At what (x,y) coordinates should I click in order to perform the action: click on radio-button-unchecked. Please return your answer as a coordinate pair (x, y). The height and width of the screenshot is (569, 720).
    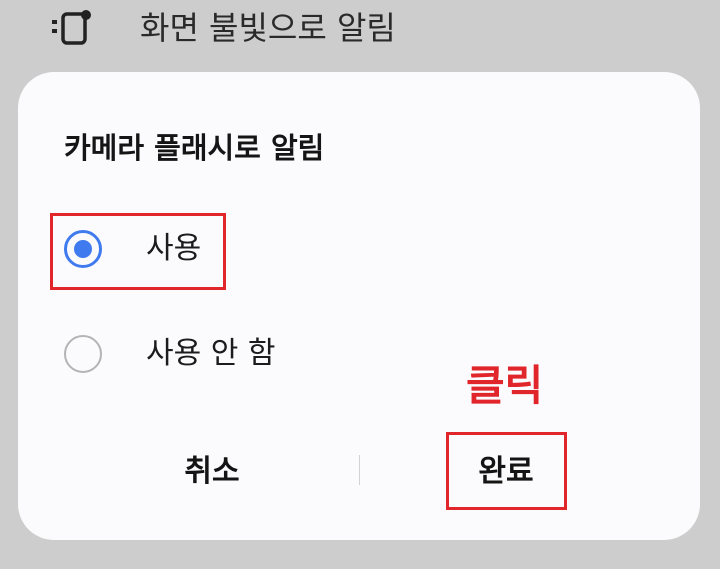
    Looking at the image, I should click on (83, 354).